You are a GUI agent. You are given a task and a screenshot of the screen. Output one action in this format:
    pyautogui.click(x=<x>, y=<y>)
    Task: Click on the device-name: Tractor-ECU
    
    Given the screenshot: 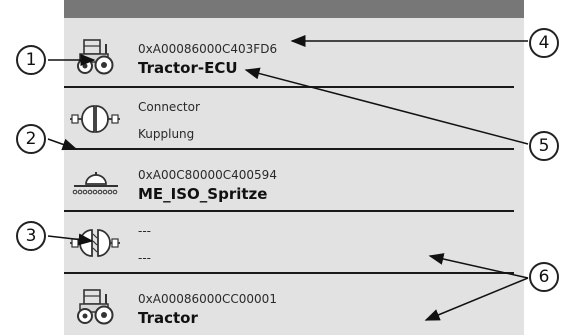 What is the action you would take?
    pyautogui.click(x=188, y=68)
    